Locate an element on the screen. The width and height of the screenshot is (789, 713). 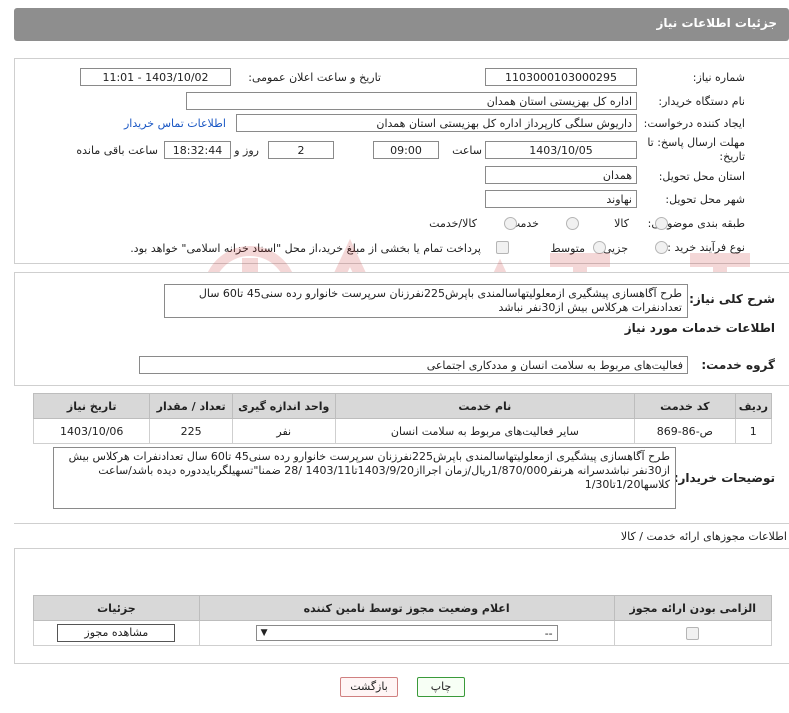
col-service-name: نام خدمت is located at coordinates (485, 406).